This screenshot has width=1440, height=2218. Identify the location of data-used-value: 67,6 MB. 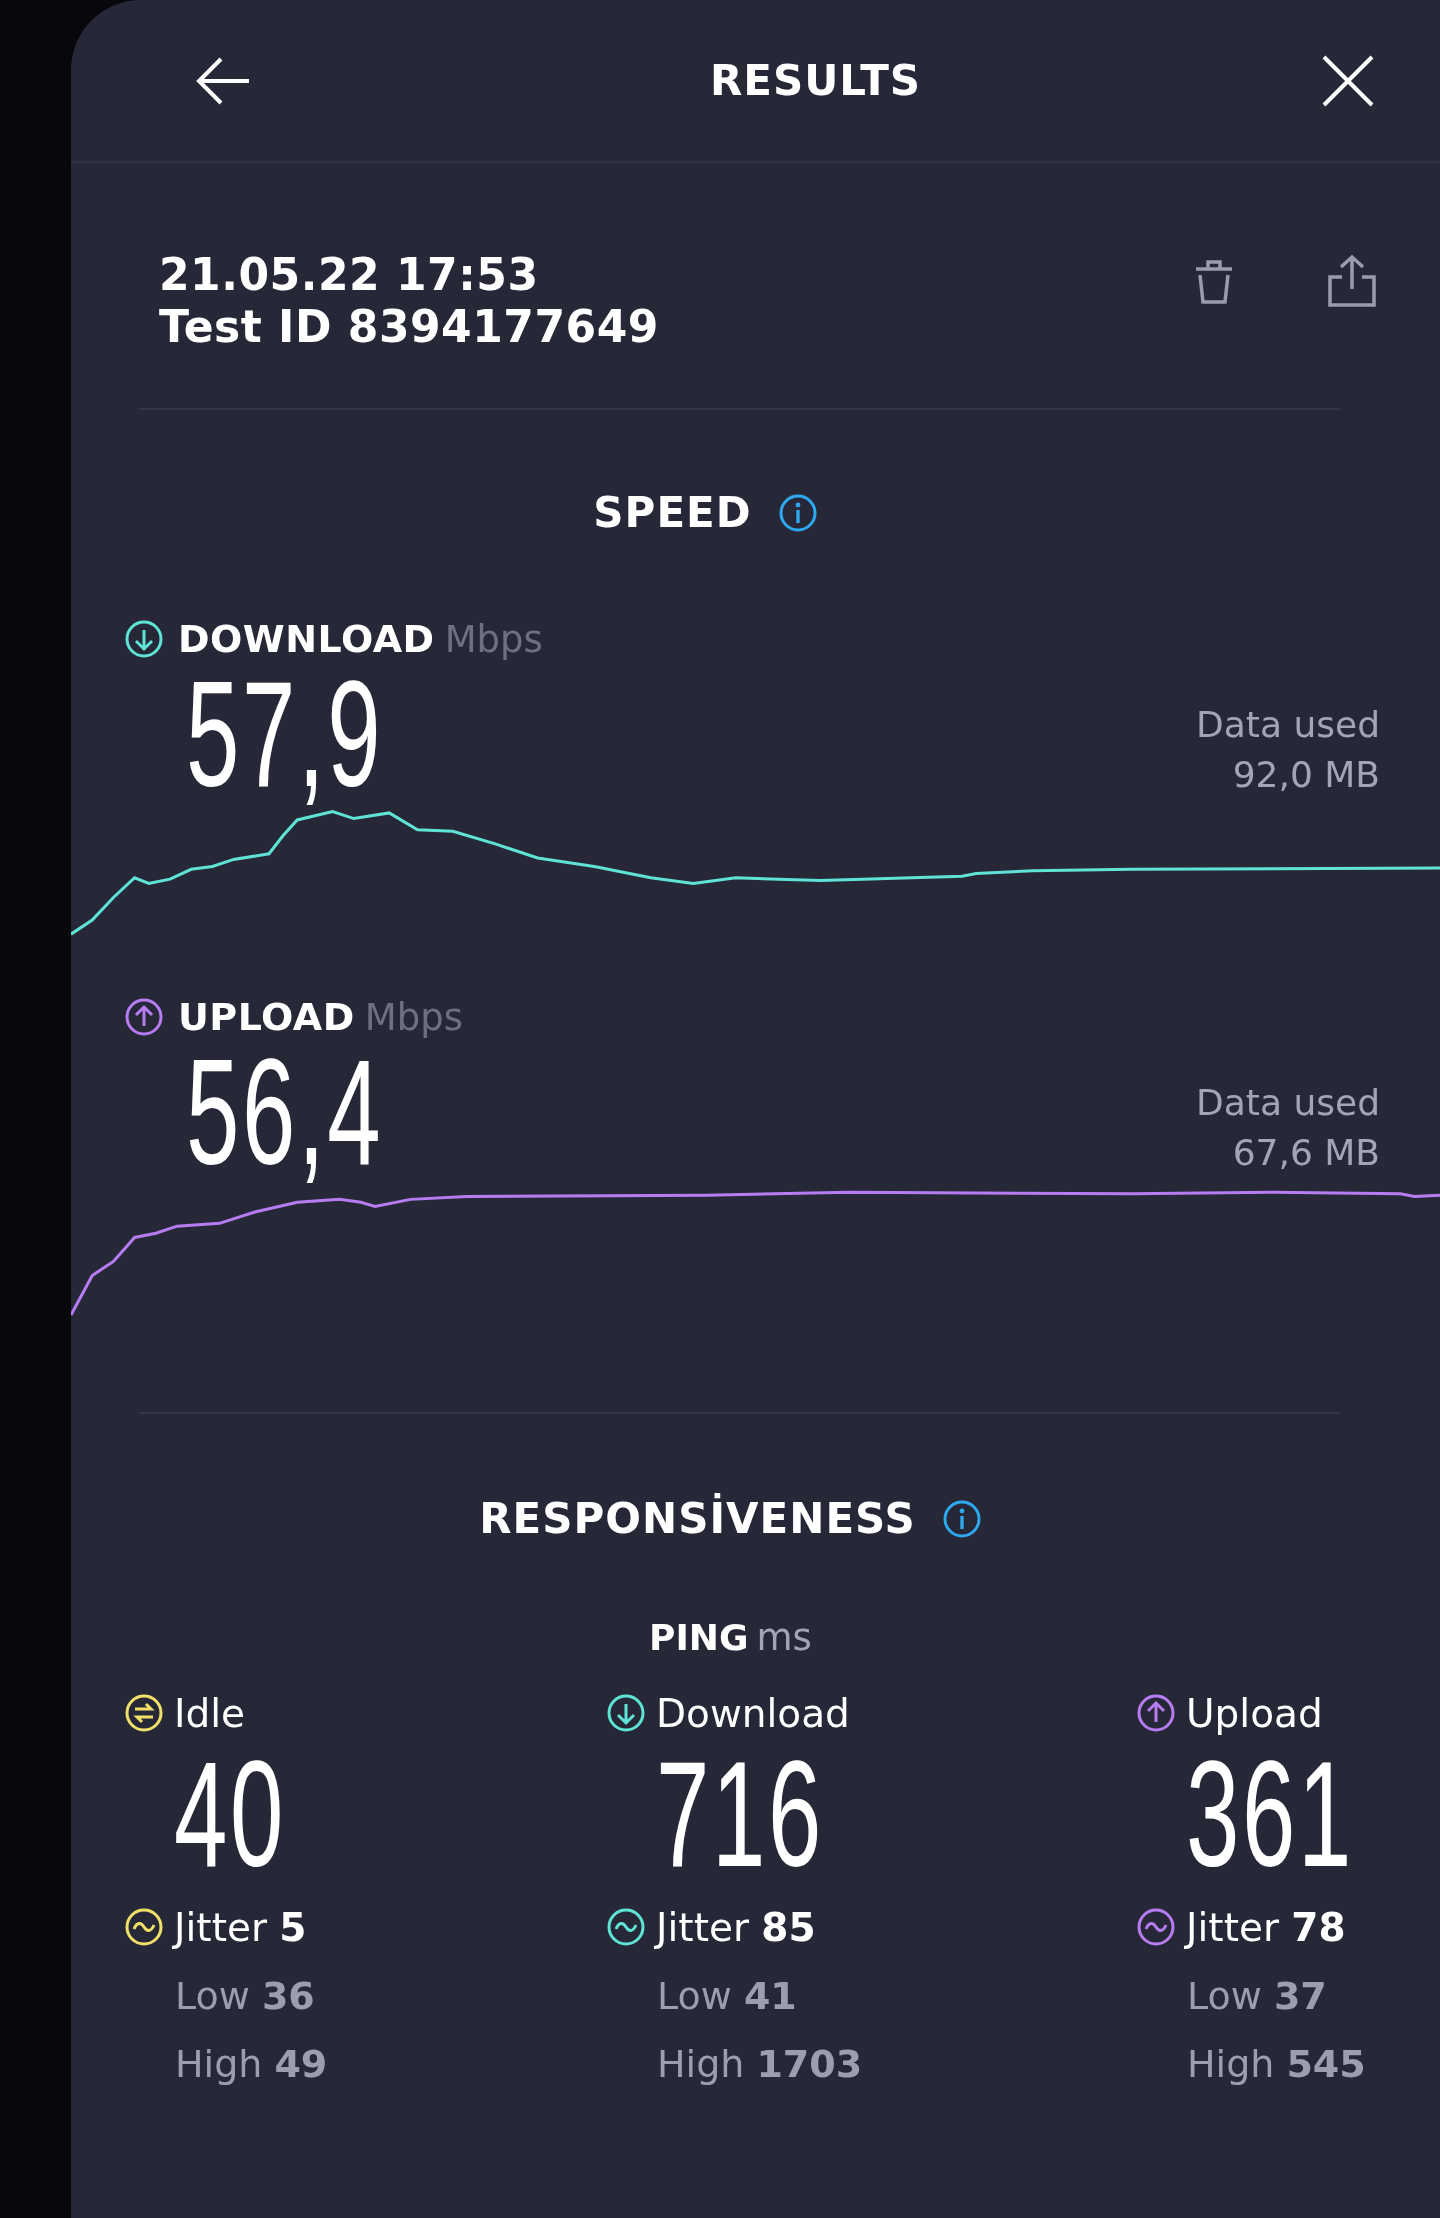
(1305, 1153).